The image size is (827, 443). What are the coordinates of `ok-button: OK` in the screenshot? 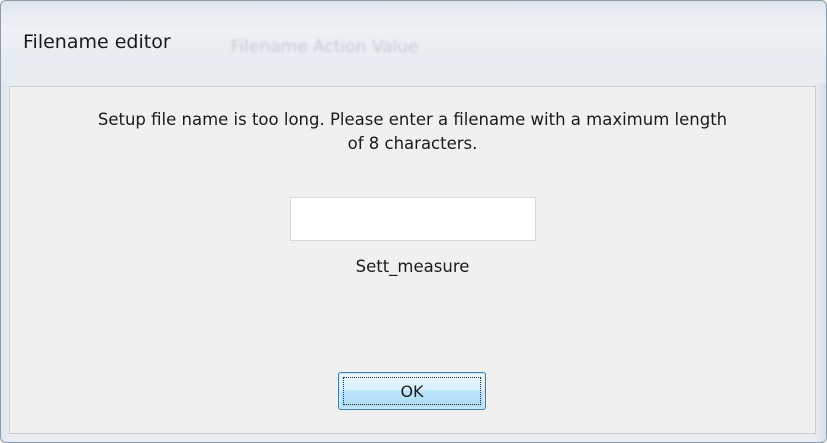 It's located at (412, 391).